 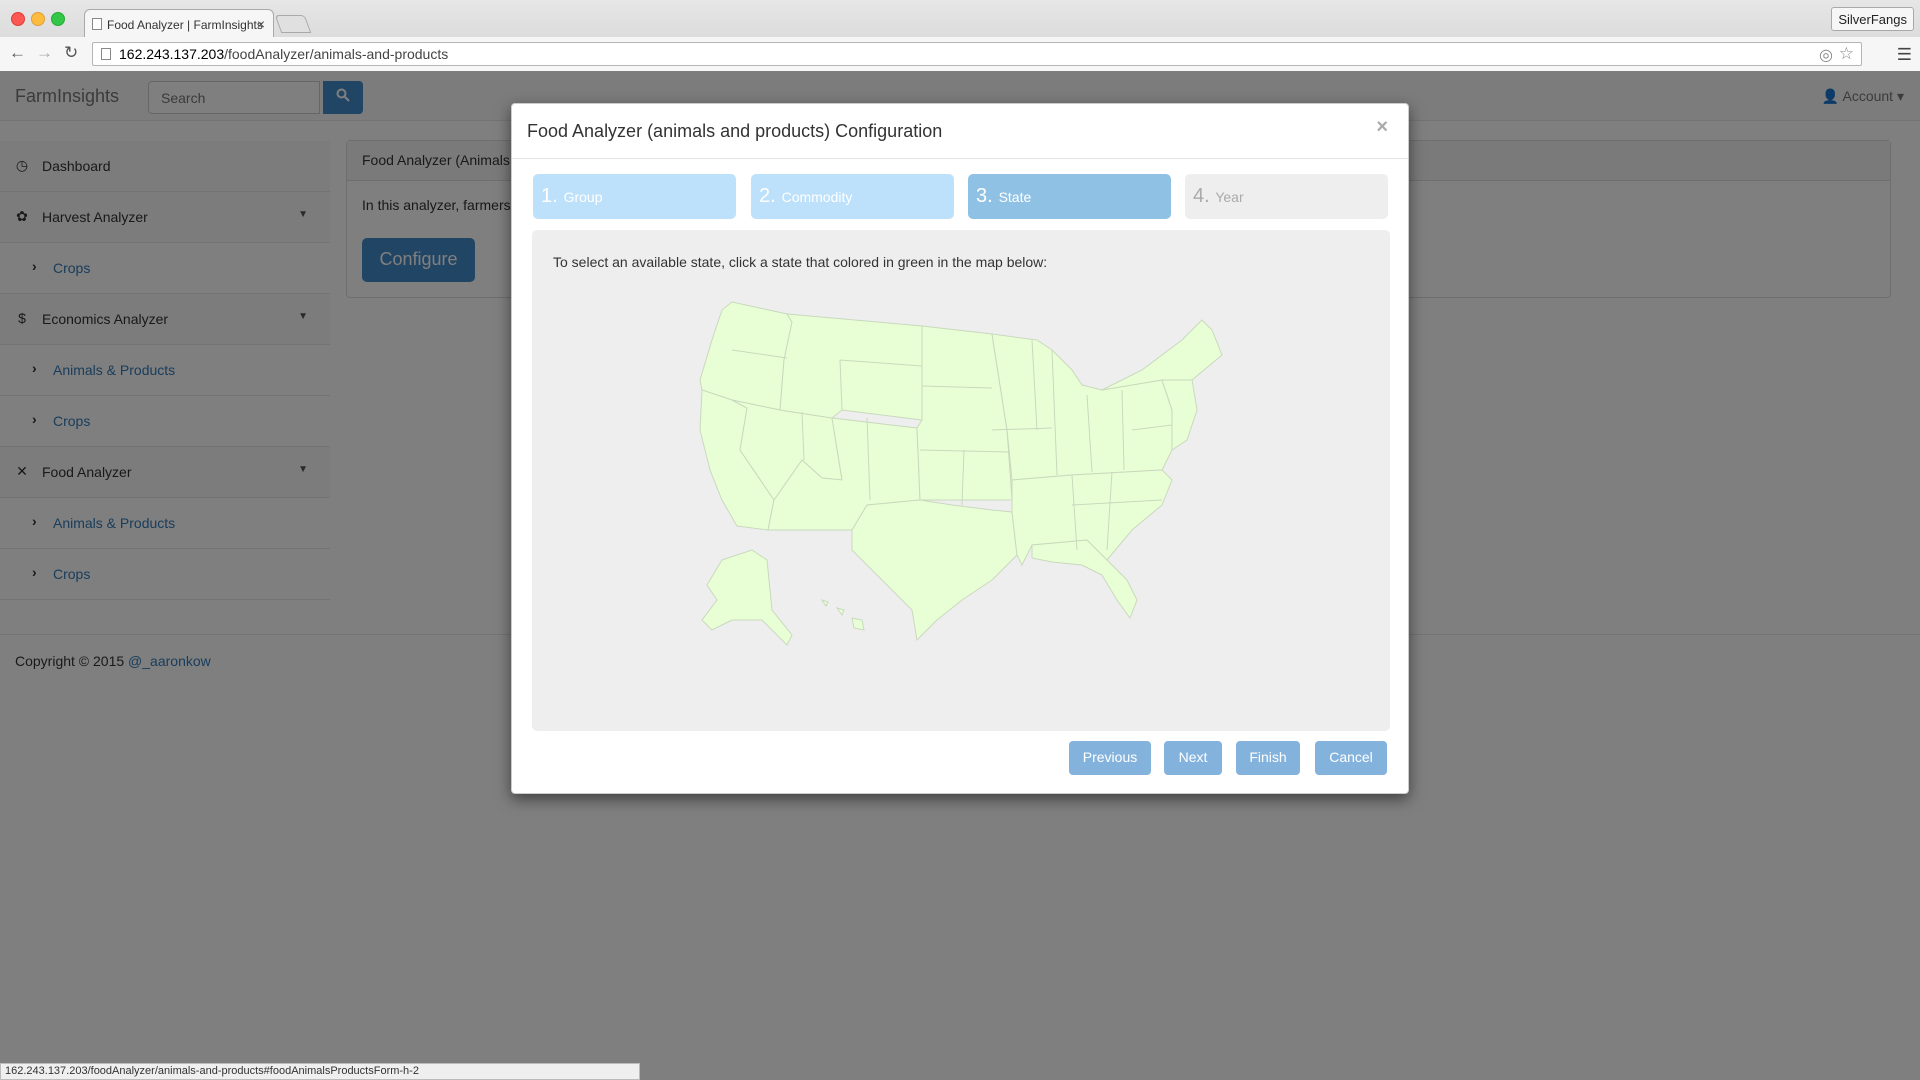 I want to click on forward-arrow-icon: →, so click(x=44, y=53).